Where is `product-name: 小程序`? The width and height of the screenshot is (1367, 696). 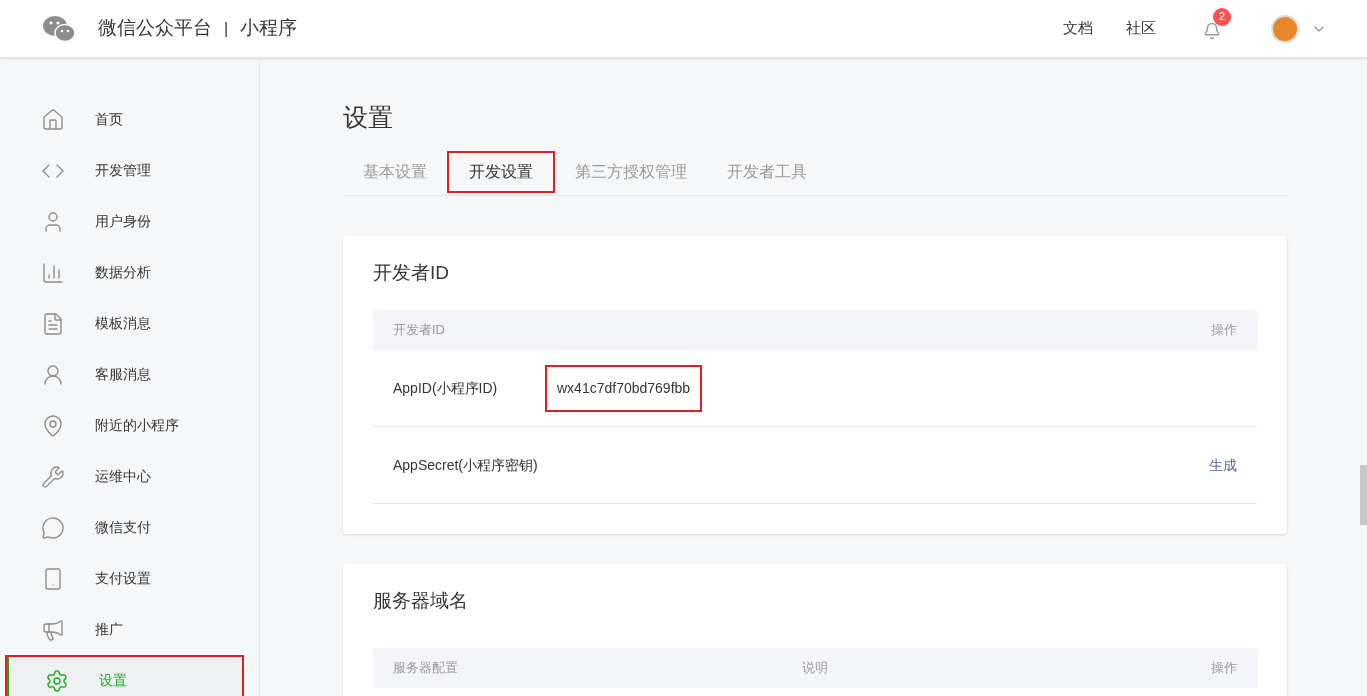 product-name: 小程序 is located at coordinates (269, 28).